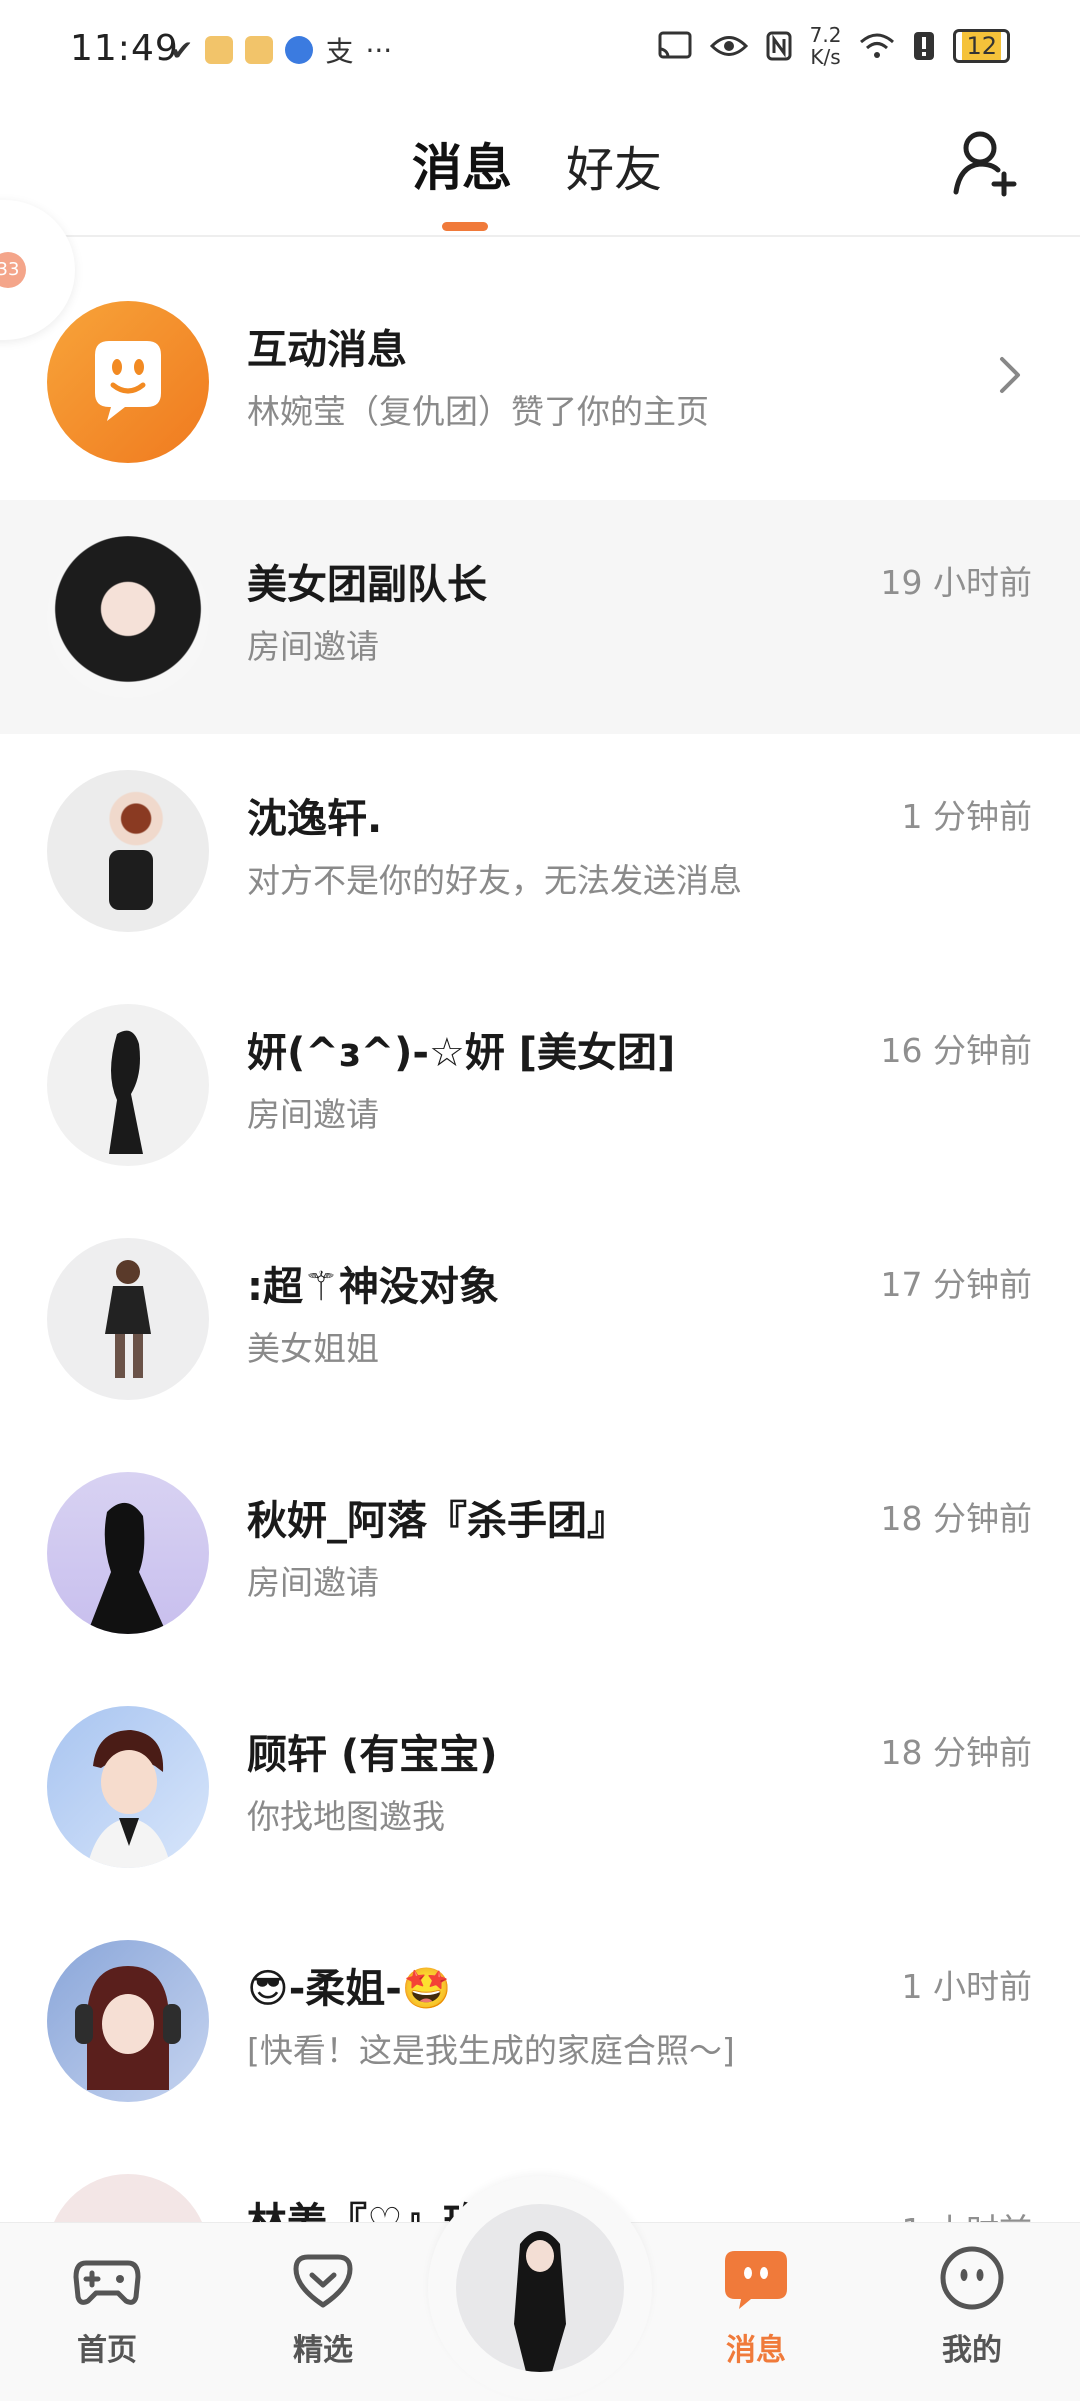 This screenshot has height=2401, width=1080. Describe the element at coordinates (281, 50) in the screenshot. I see `notification-icons: ✔ 支 ···` at that location.